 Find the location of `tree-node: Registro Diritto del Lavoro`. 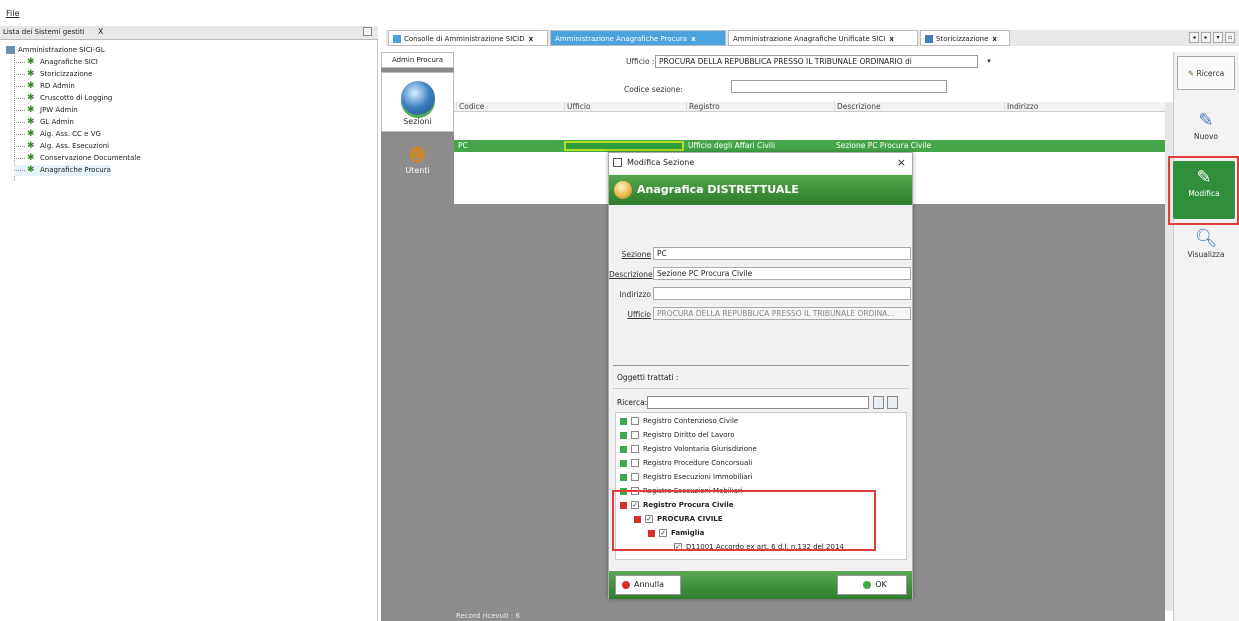

tree-node: Registro Diritto del Lavoro is located at coordinates (677, 435).